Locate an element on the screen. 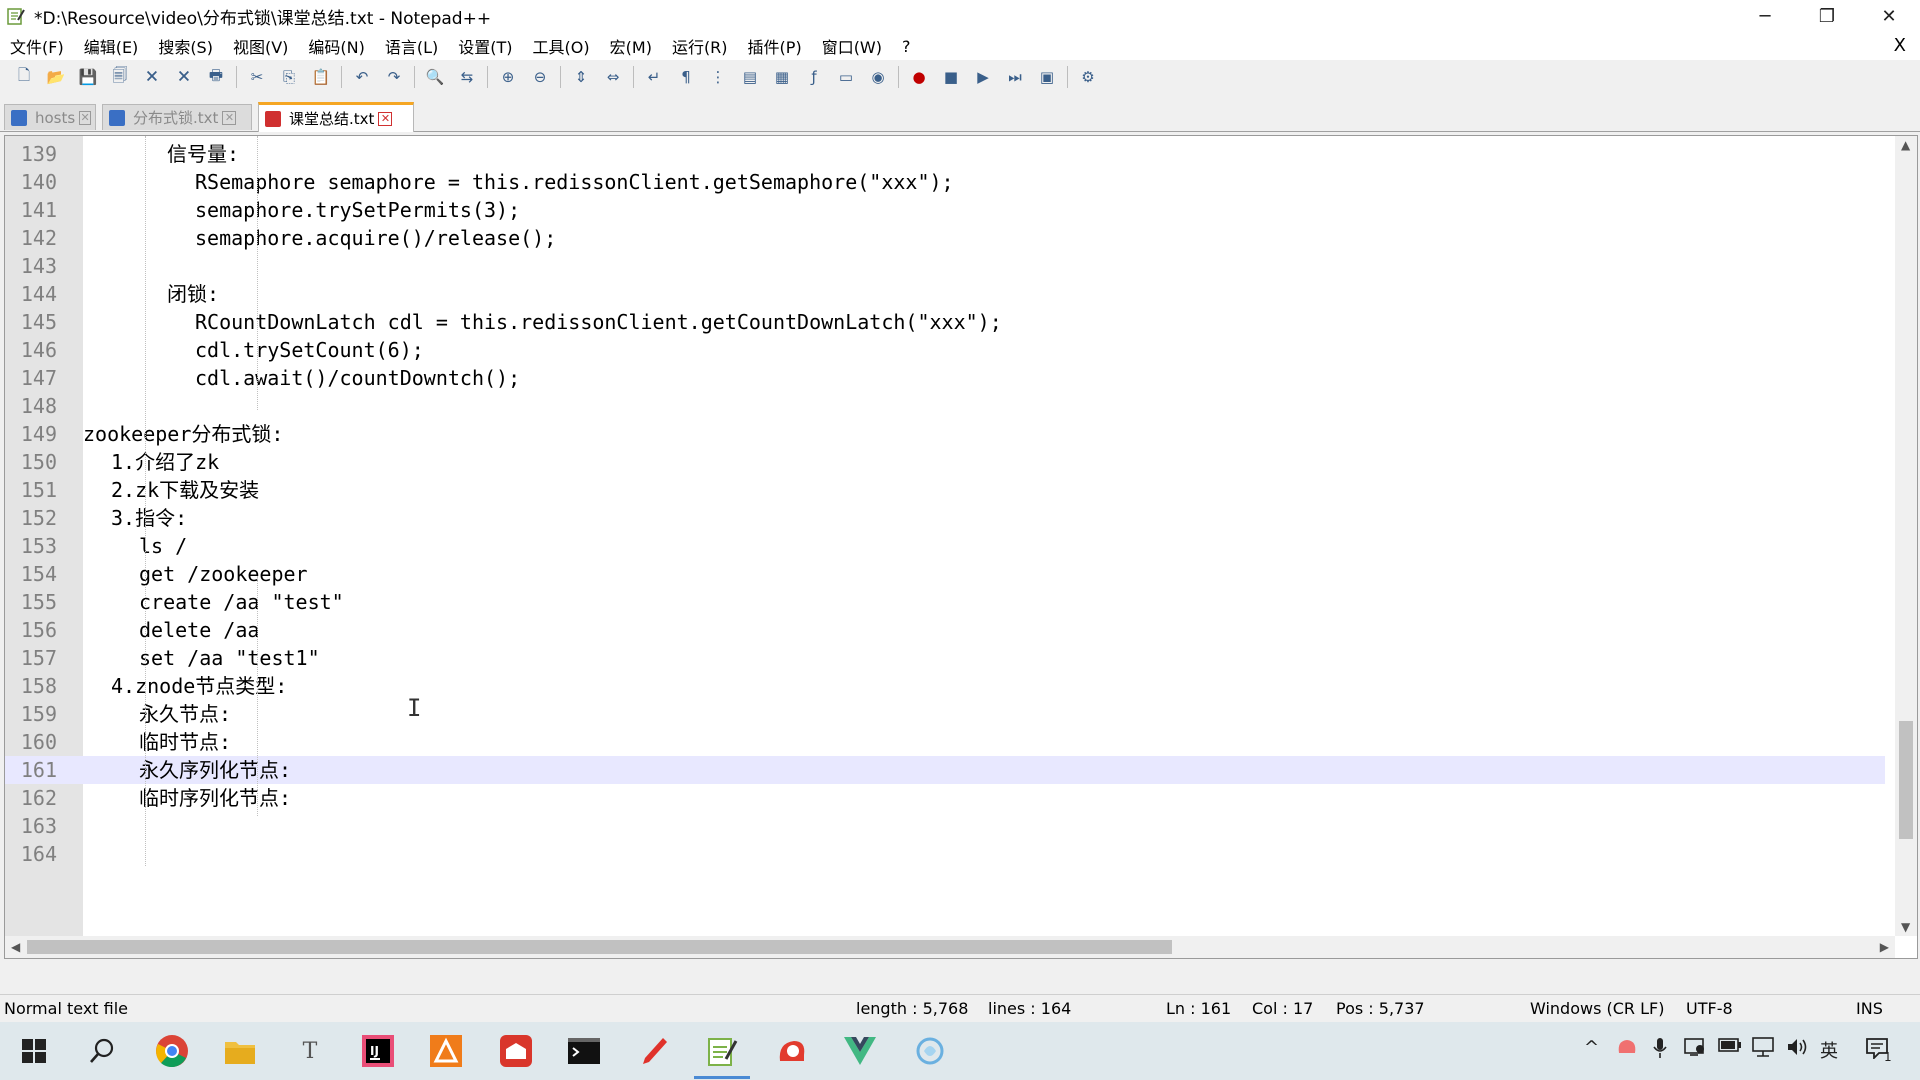 This screenshot has height=1080, width=1920. print-icon: 🖶 is located at coordinates (216, 77).